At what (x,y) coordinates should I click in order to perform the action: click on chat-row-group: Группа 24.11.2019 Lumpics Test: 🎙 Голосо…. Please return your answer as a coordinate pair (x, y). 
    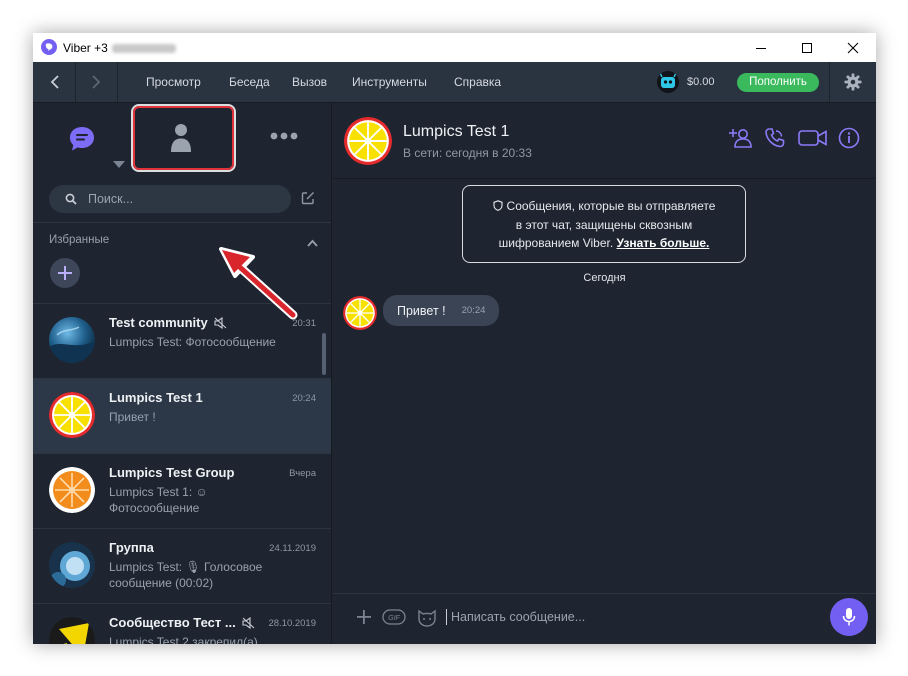
    Looking at the image, I should click on (182, 566).